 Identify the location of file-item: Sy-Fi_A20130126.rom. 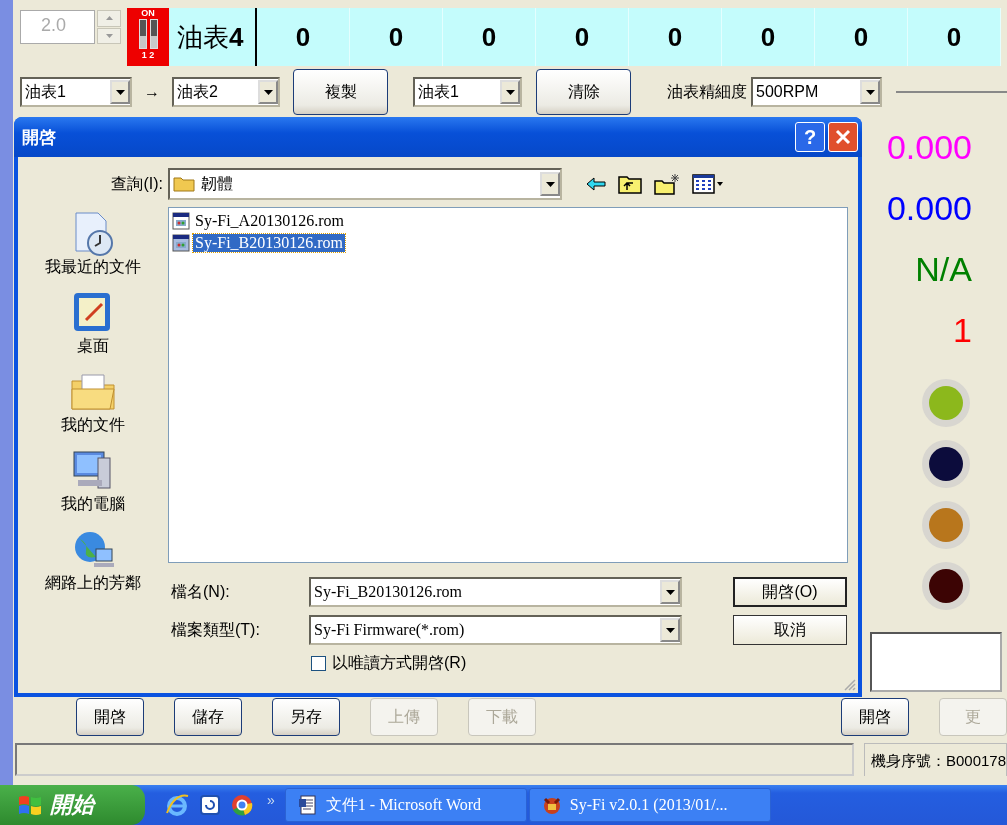
(508, 221).